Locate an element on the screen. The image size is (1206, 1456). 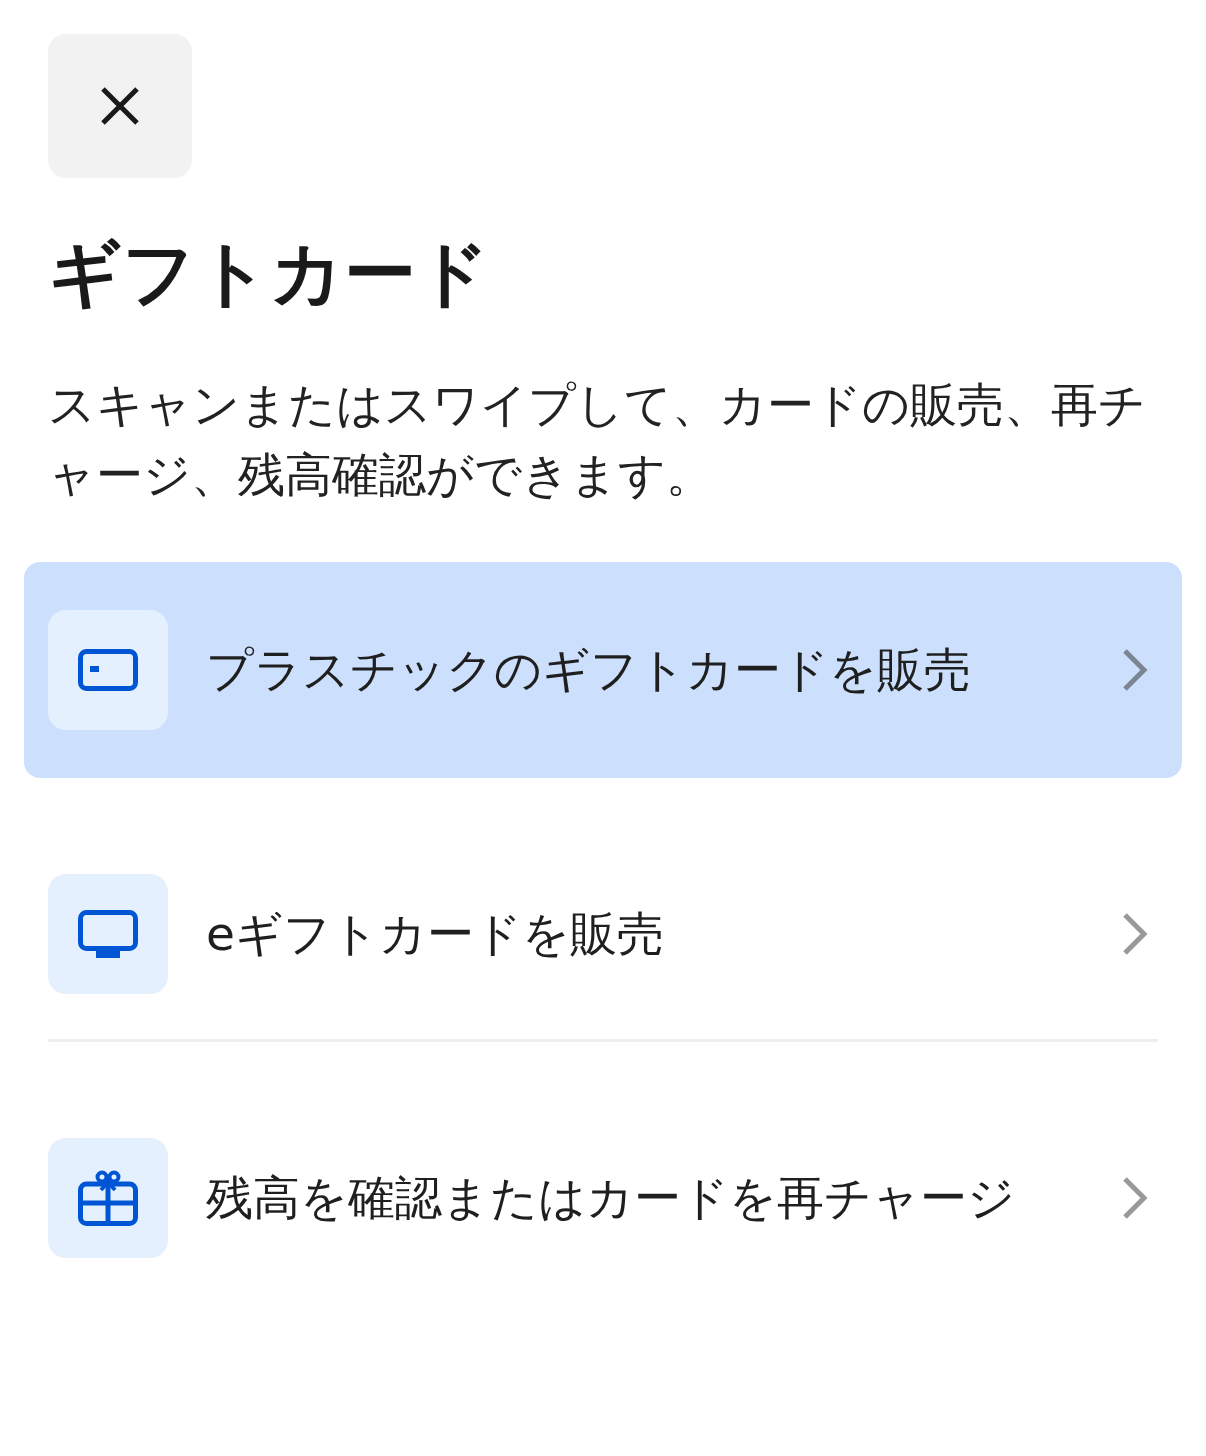
description-text: スキャンまたはスワイプして、カードの販売、再チャージ、残高確認ができます。 is located at coordinates (597, 440).